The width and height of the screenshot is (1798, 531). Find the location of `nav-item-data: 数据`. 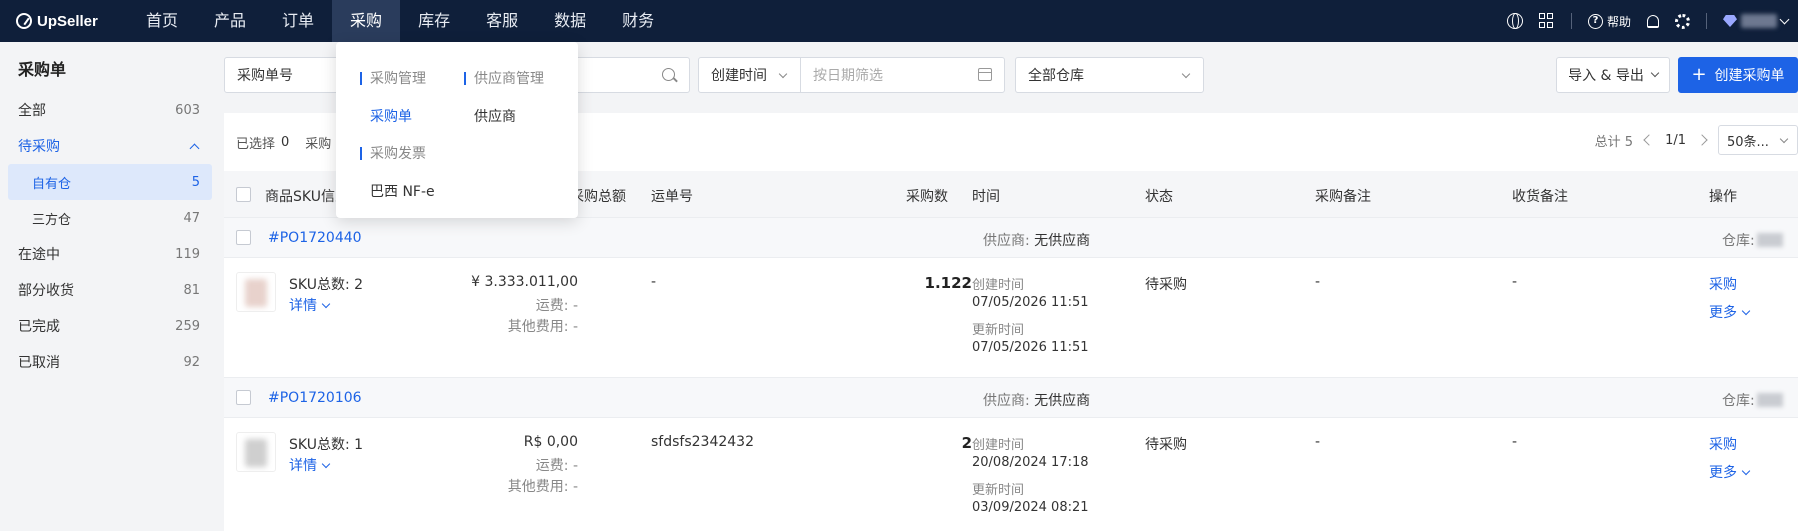

nav-item-data: 数据 is located at coordinates (570, 21).